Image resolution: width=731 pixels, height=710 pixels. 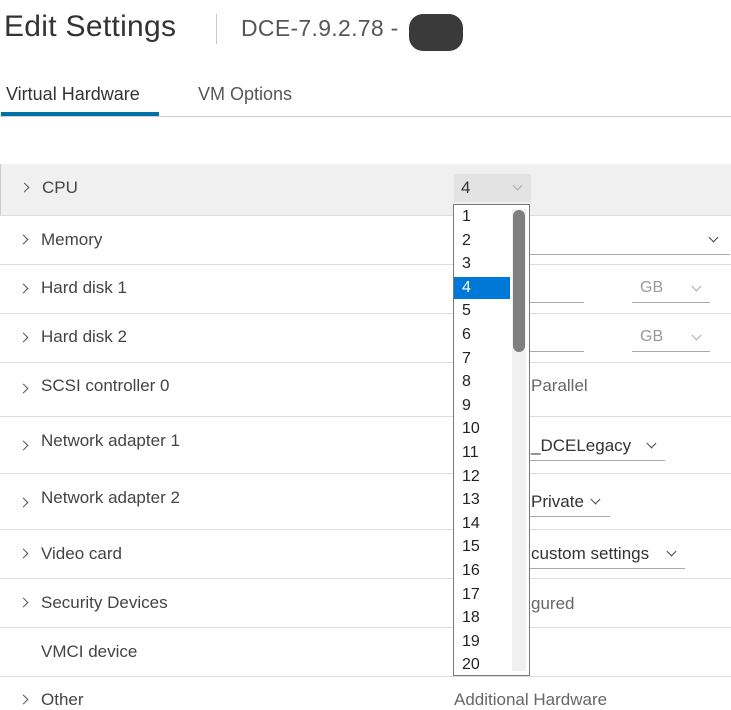 I want to click on cpu-option-13: 13, so click(x=482, y=500).